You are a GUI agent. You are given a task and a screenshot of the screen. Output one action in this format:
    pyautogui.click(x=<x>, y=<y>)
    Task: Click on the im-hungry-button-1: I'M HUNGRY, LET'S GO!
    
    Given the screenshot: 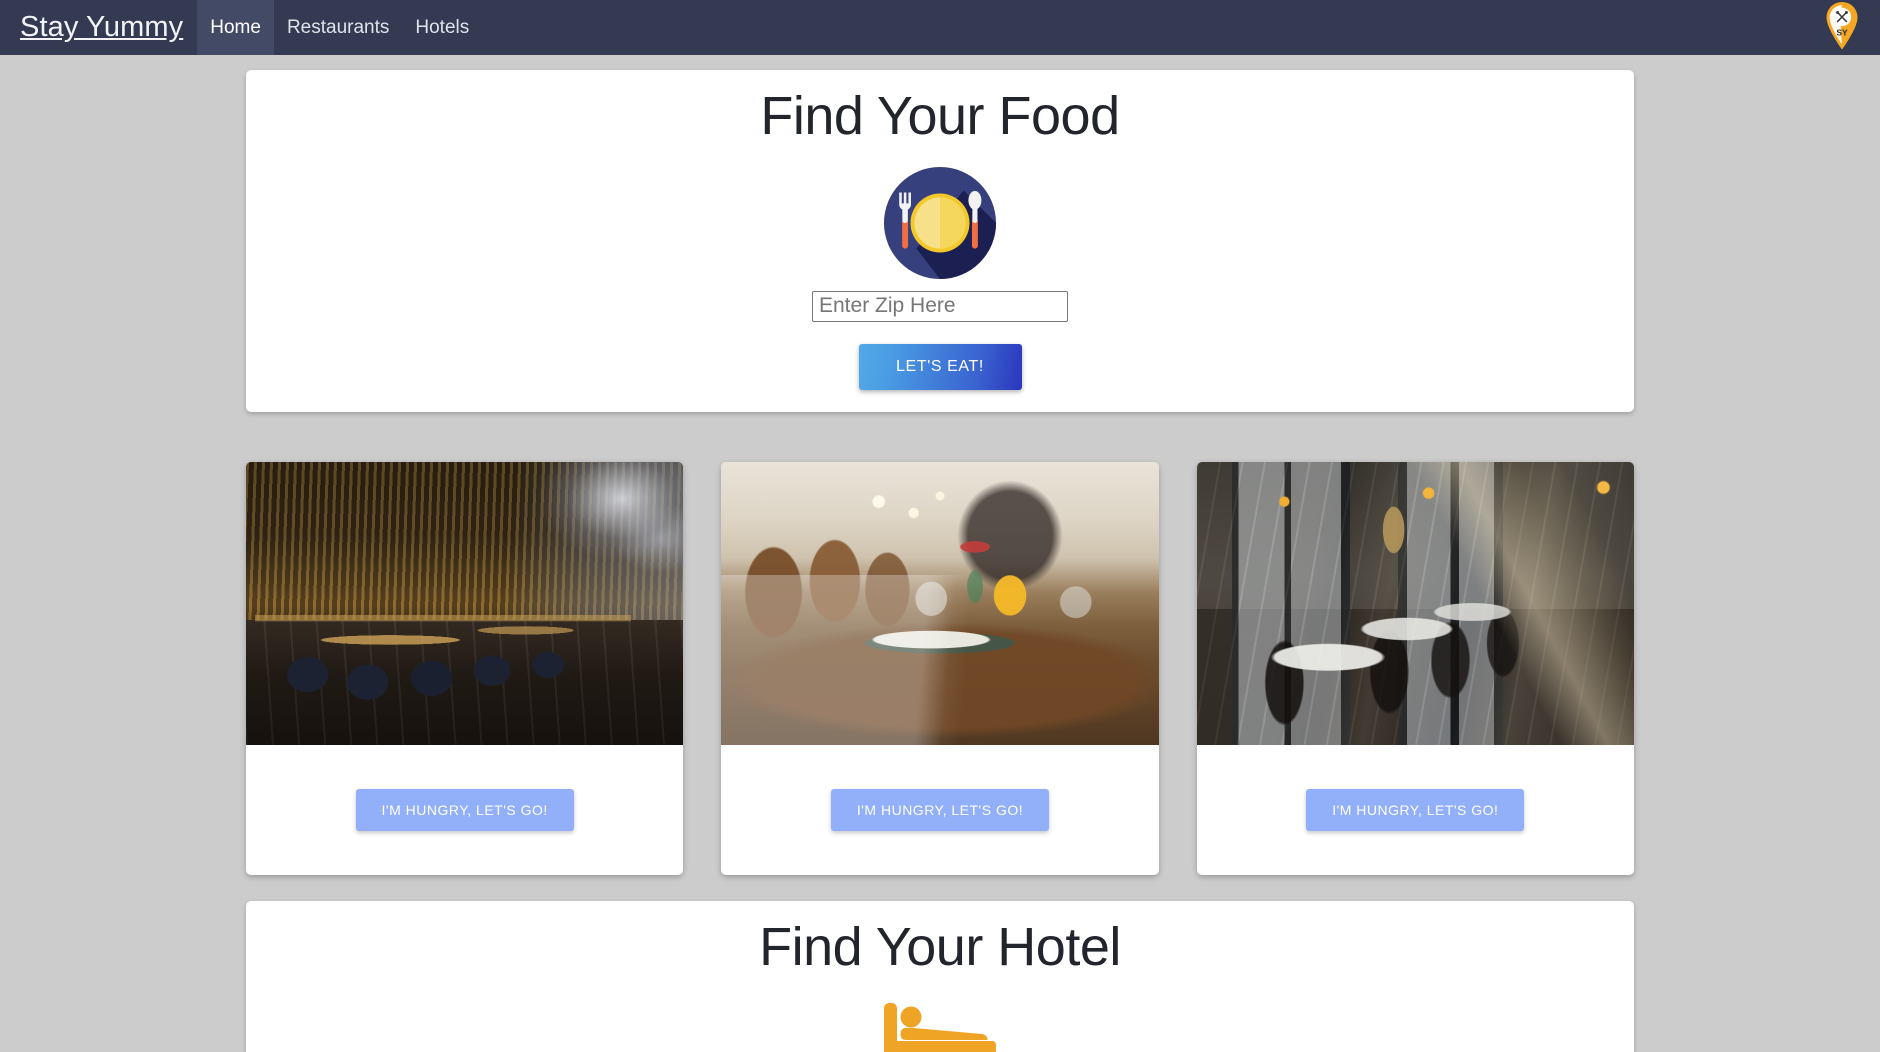 What is the action you would take?
    pyautogui.click(x=464, y=809)
    